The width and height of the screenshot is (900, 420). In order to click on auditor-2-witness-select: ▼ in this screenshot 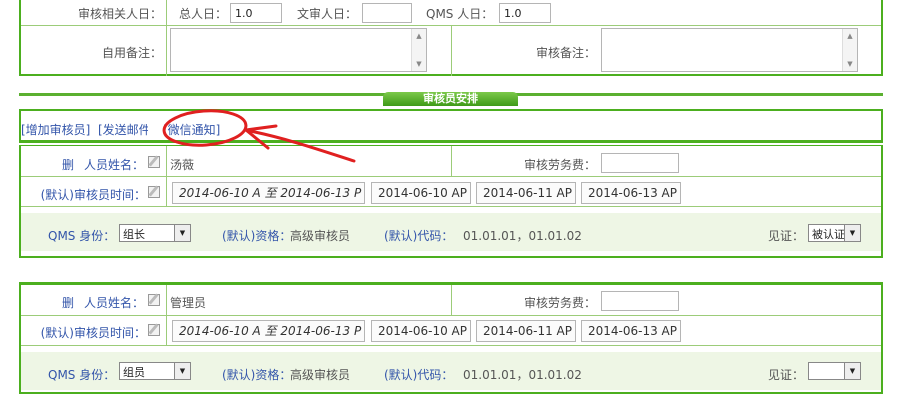, I will do `click(834, 371)`.